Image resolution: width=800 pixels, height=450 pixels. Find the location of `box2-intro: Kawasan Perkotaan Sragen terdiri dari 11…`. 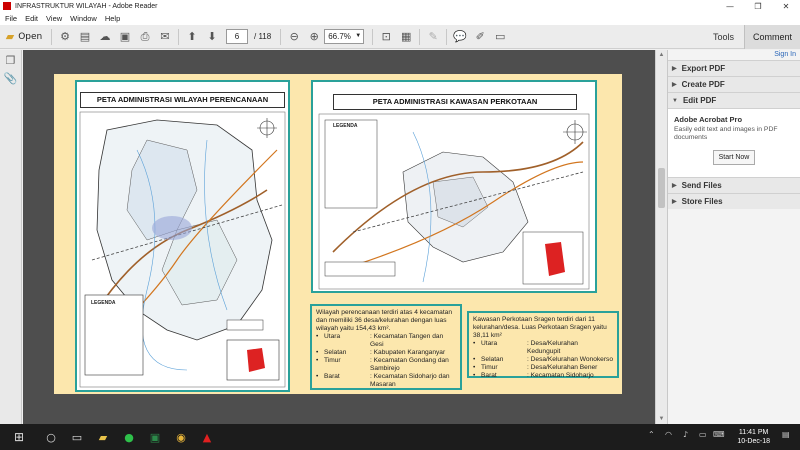

box2-intro: Kawasan Perkotaan Sragen terdiri dari 11… is located at coordinates (540, 327).